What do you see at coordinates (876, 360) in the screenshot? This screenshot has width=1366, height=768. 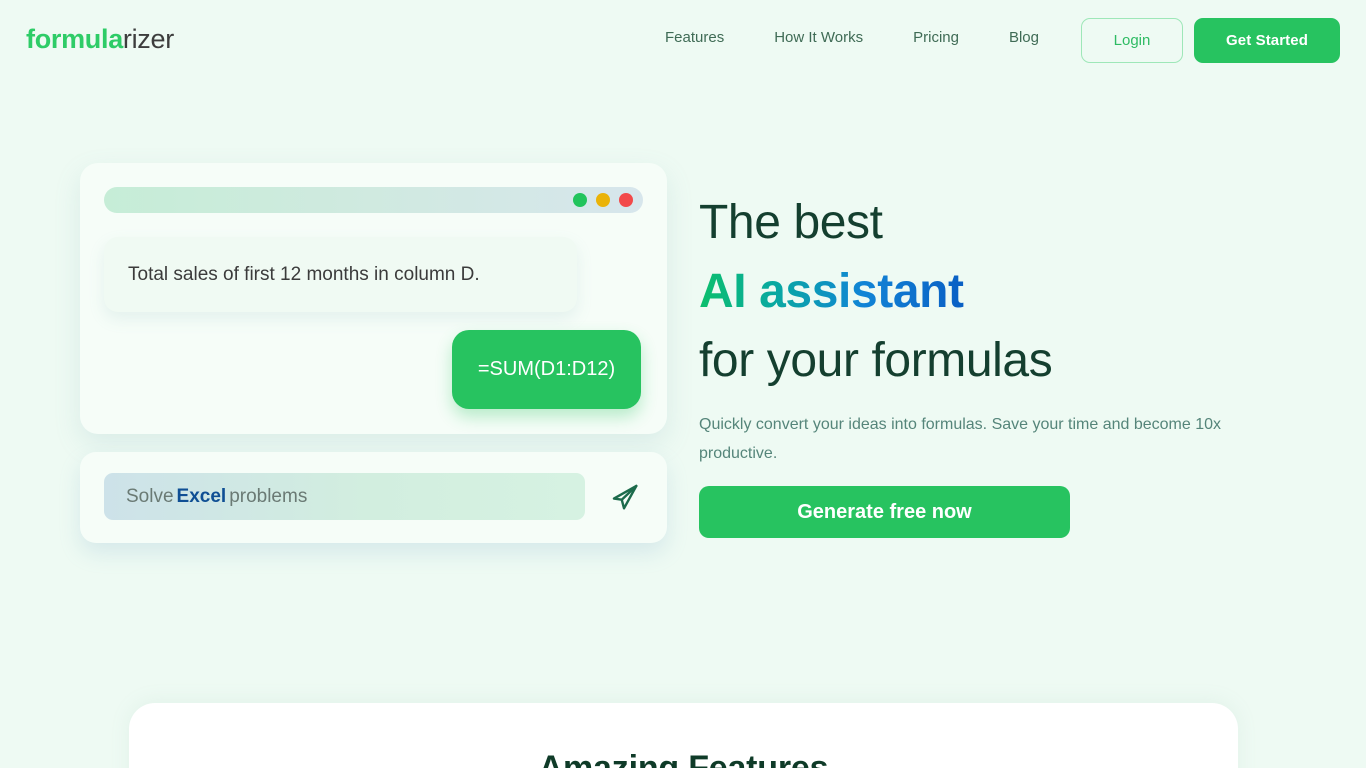 I see `hero-headline-line-3: for your formulas` at bounding box center [876, 360].